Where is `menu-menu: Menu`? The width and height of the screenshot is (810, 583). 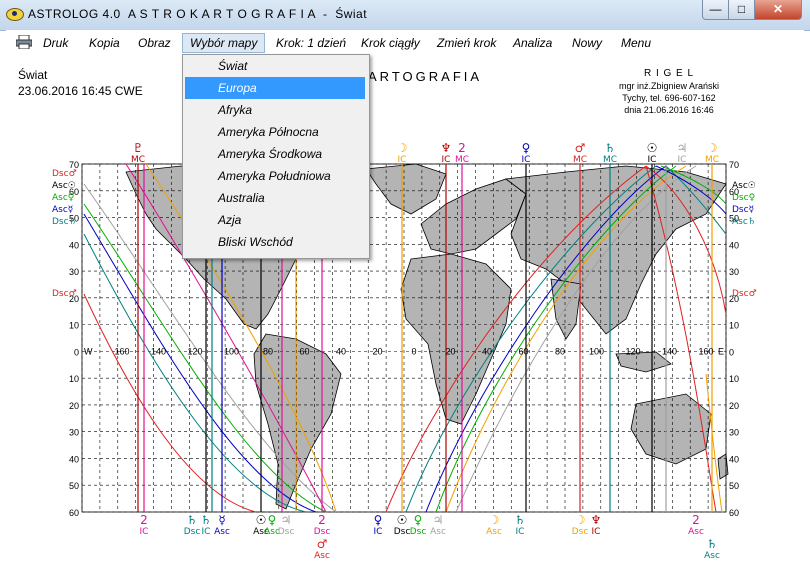 menu-menu: Menu is located at coordinates (636, 43).